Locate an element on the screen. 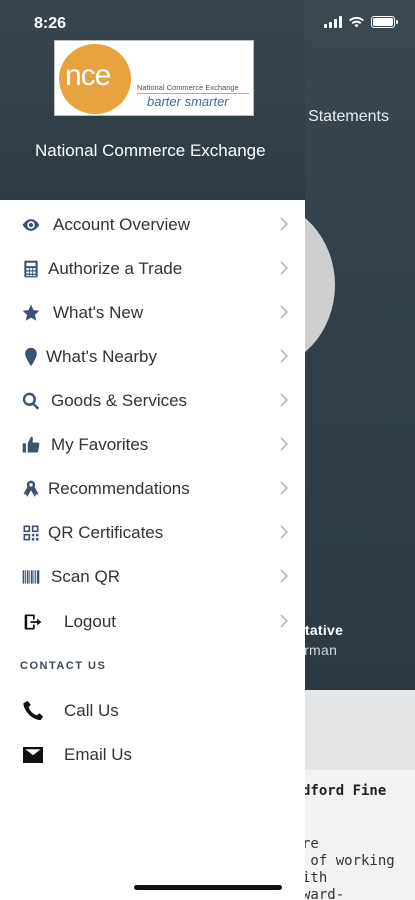 The height and width of the screenshot is (900, 415). status-icons is located at coordinates (361, 22).